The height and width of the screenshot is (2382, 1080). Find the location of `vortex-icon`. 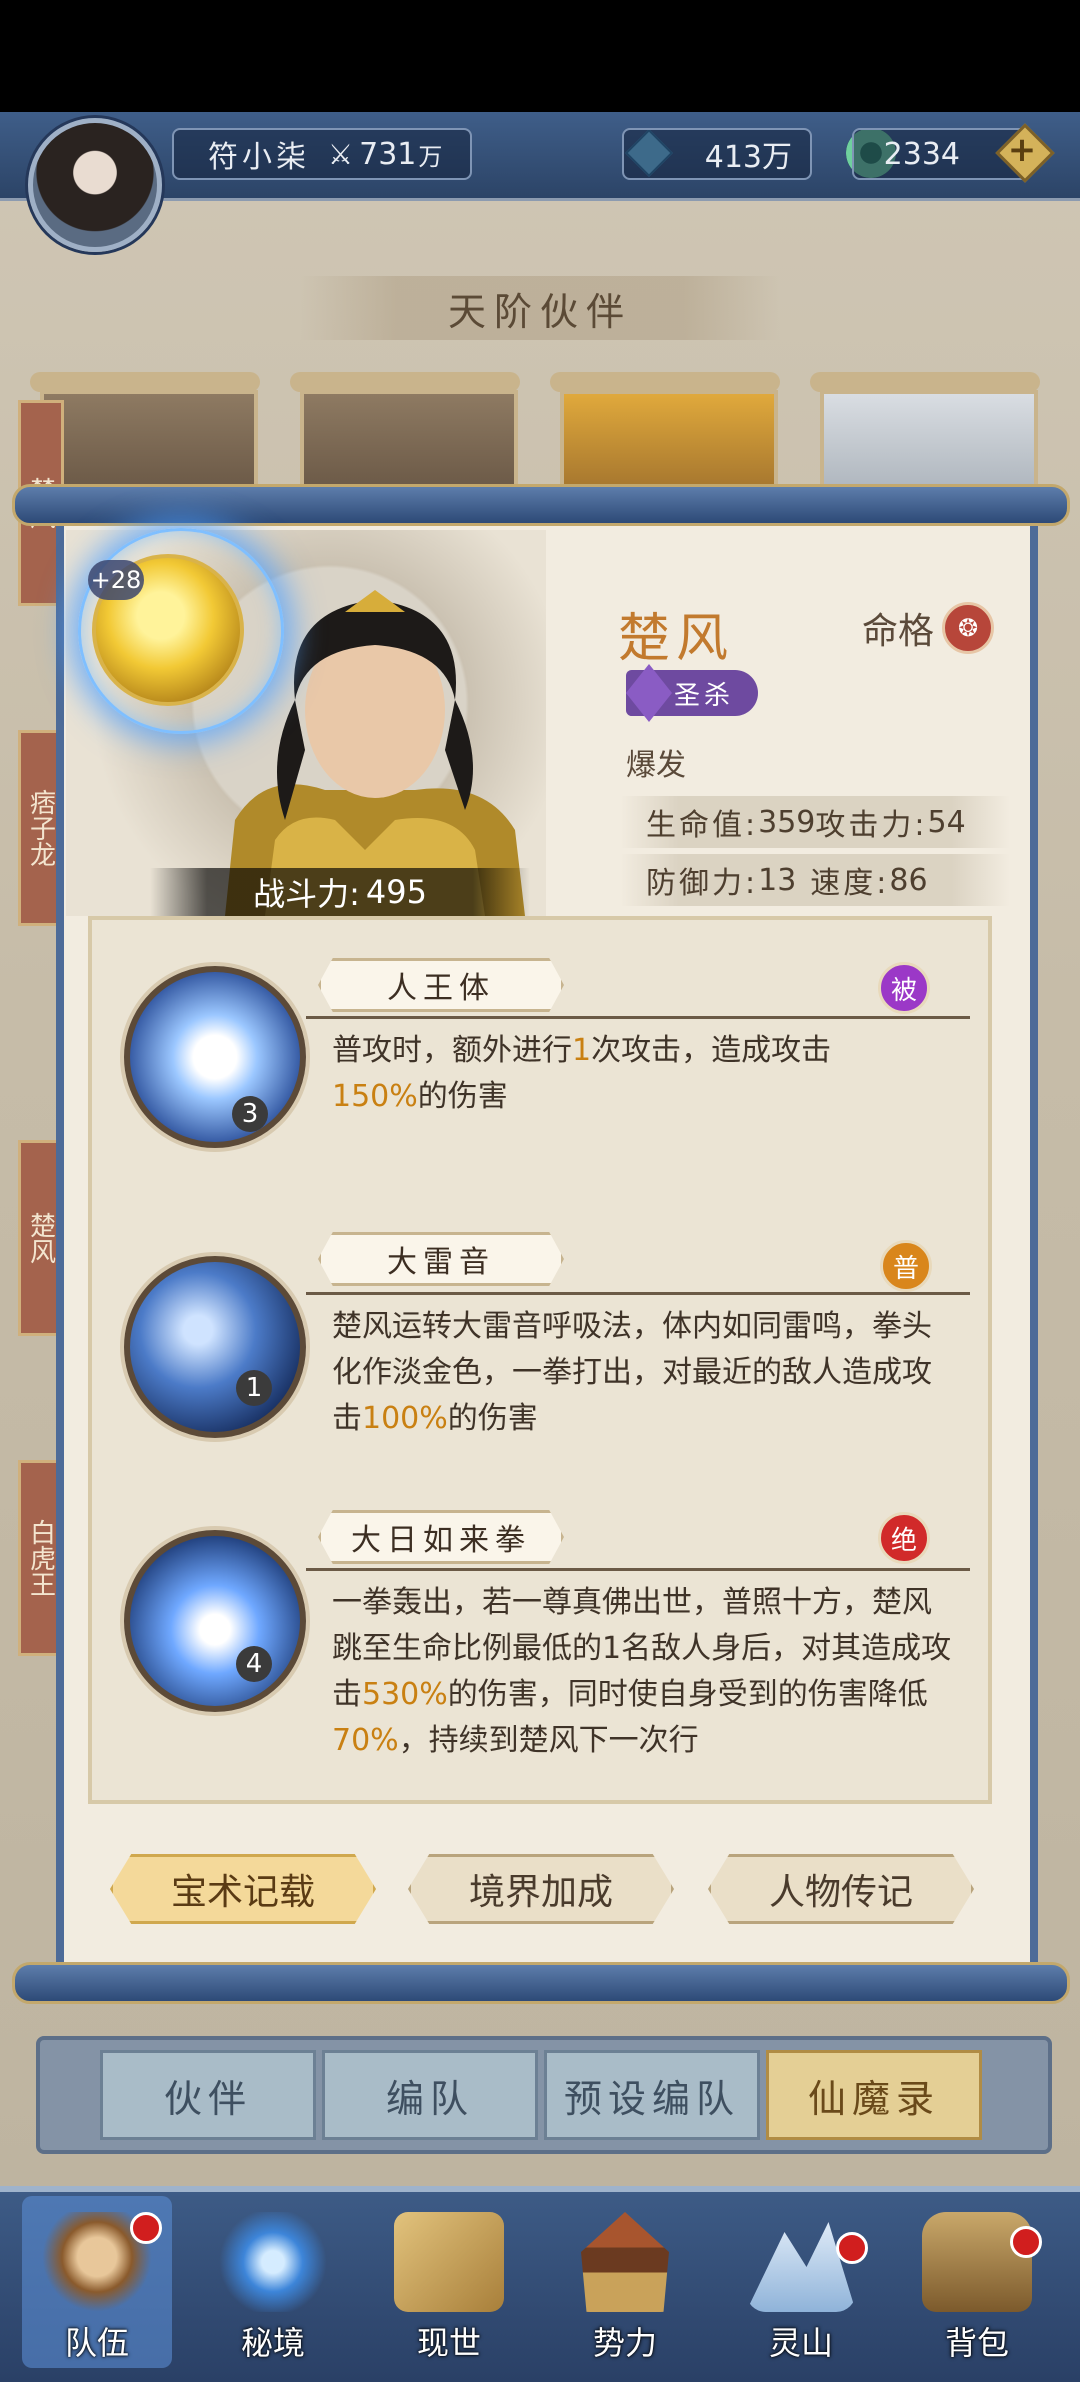

vortex-icon is located at coordinates (273, 2262).